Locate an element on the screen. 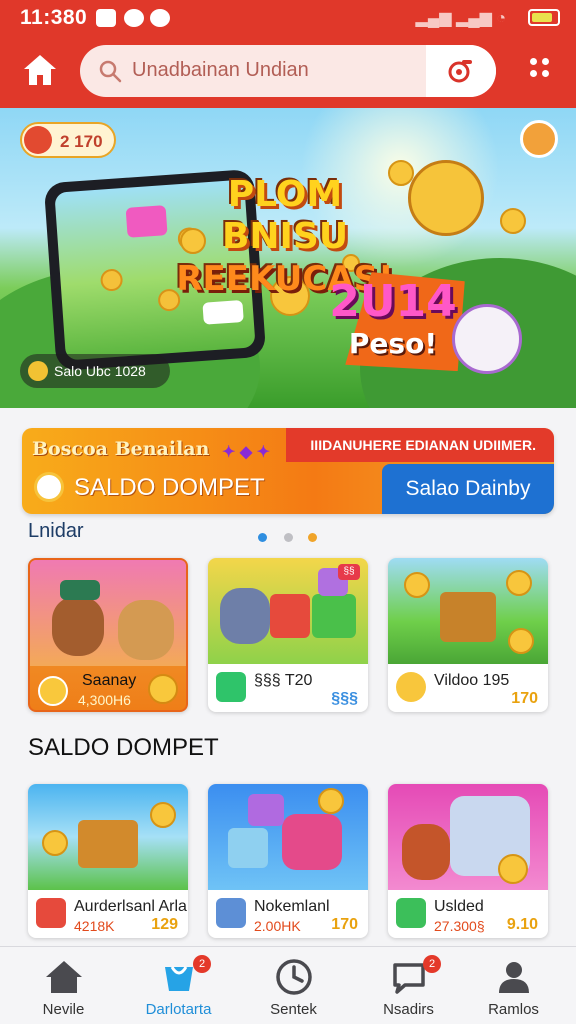  search-input: Unadbainan Undian is located at coordinates (220, 70).